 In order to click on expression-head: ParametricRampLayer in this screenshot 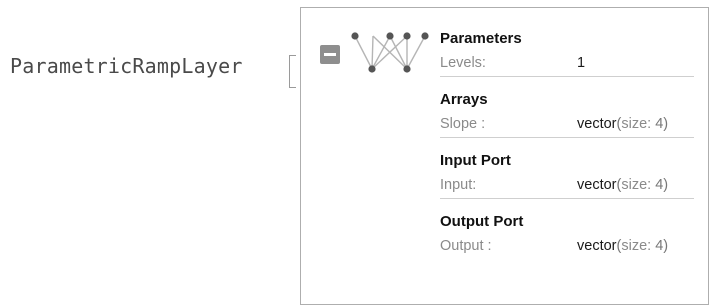, I will do `click(126, 66)`.